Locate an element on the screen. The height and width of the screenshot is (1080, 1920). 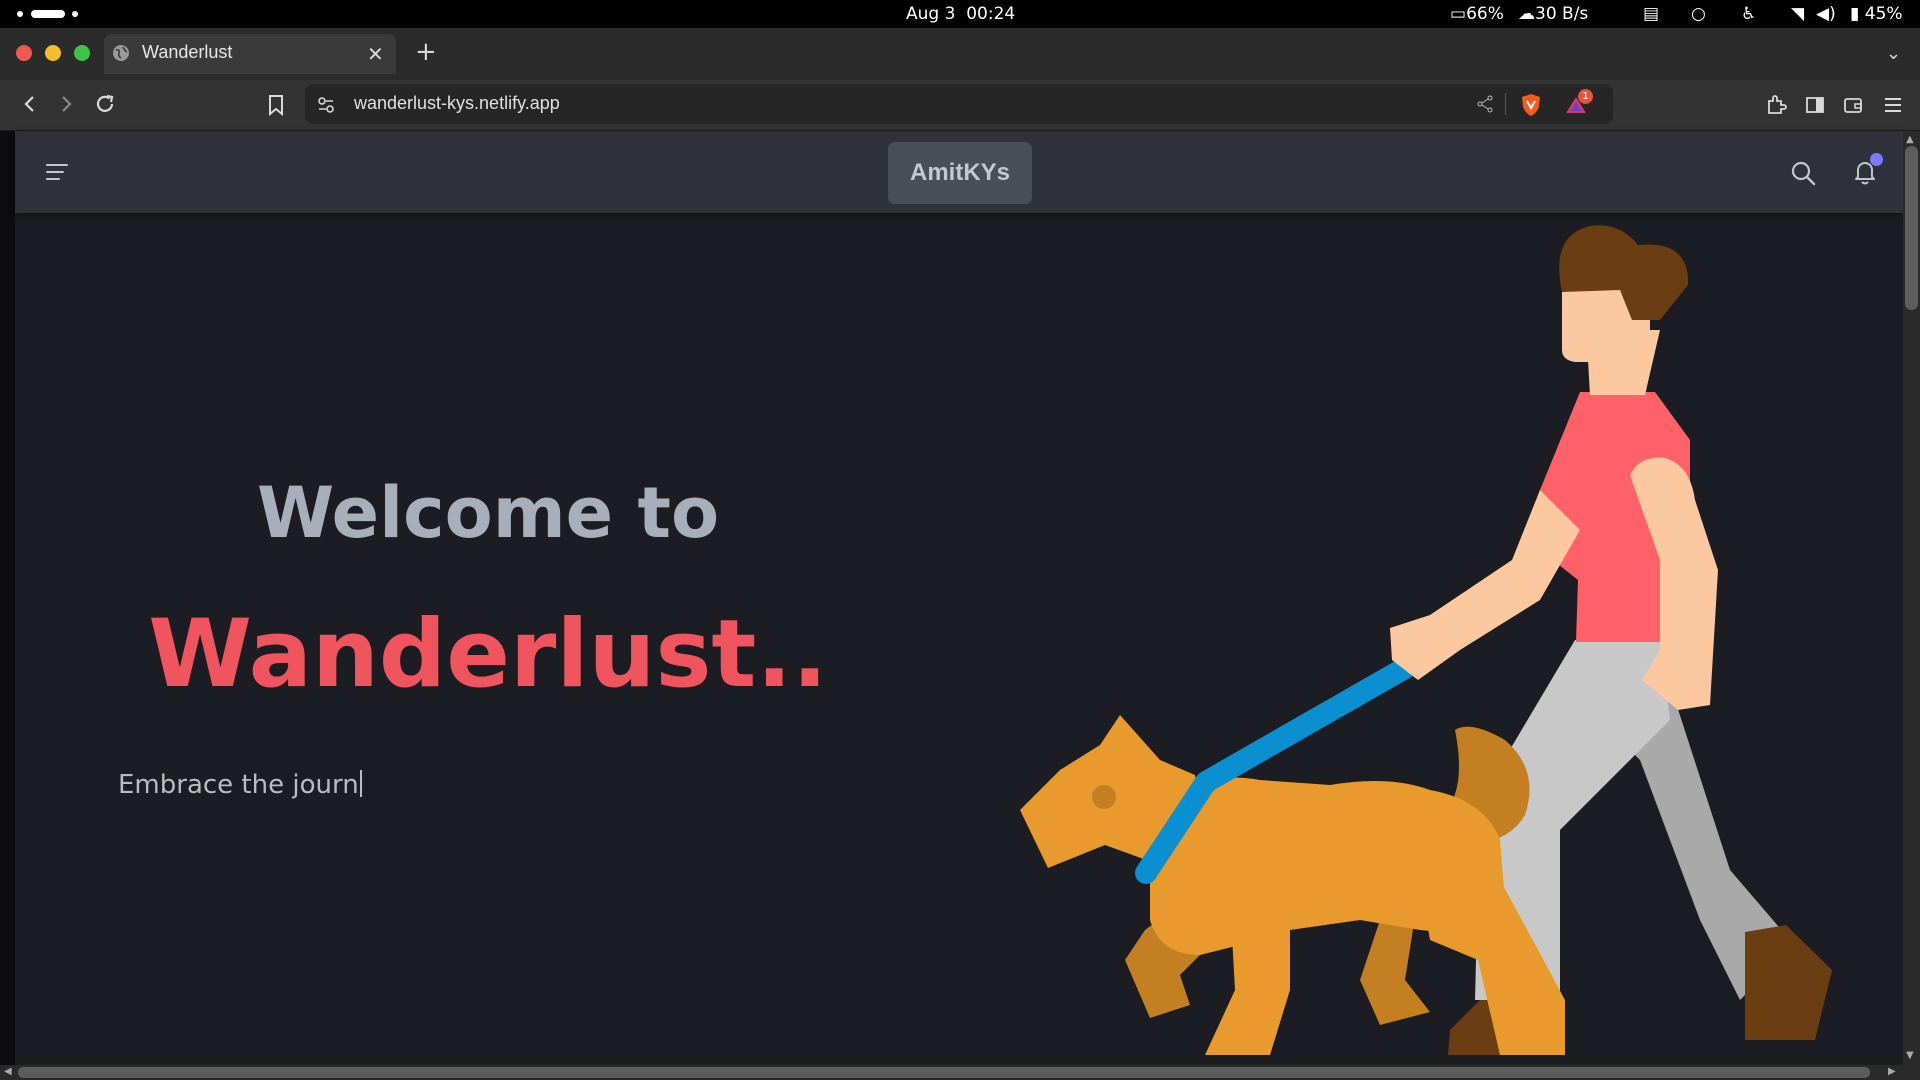
vertical-scroll-thumb is located at coordinates (1911, 228).